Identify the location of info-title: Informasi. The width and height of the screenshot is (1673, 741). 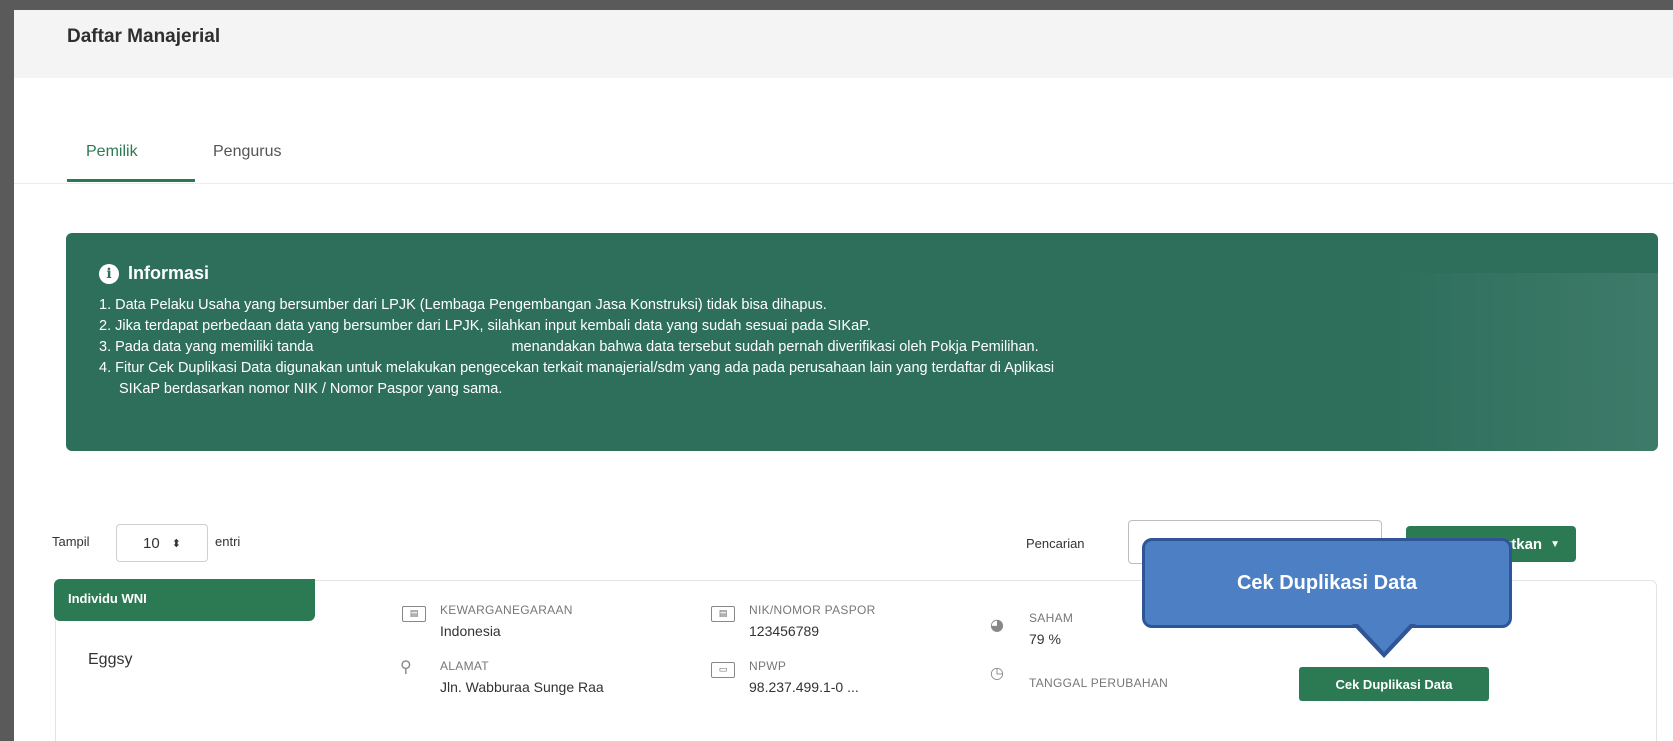
(169, 273).